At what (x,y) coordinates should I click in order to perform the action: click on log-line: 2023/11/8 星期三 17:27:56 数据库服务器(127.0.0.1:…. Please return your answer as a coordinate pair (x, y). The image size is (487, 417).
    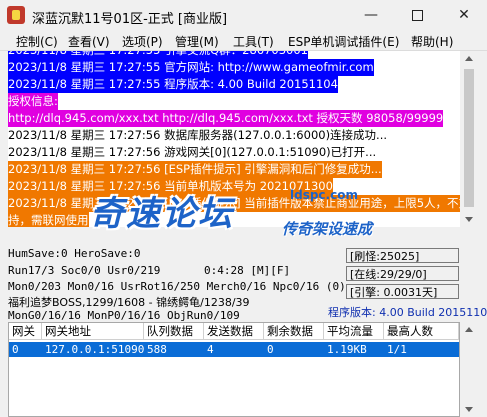
    Looking at the image, I should click on (198, 135).